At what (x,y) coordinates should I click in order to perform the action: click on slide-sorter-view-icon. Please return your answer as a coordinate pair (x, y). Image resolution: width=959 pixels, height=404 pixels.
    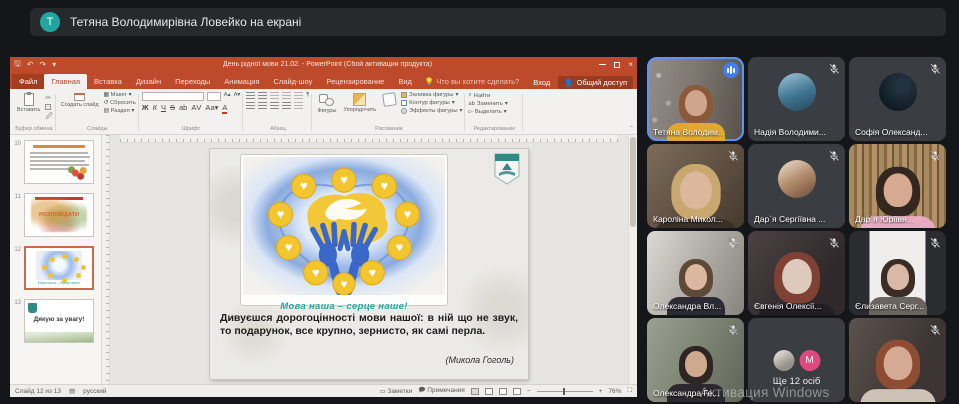
    Looking at the image, I should click on (488, 391).